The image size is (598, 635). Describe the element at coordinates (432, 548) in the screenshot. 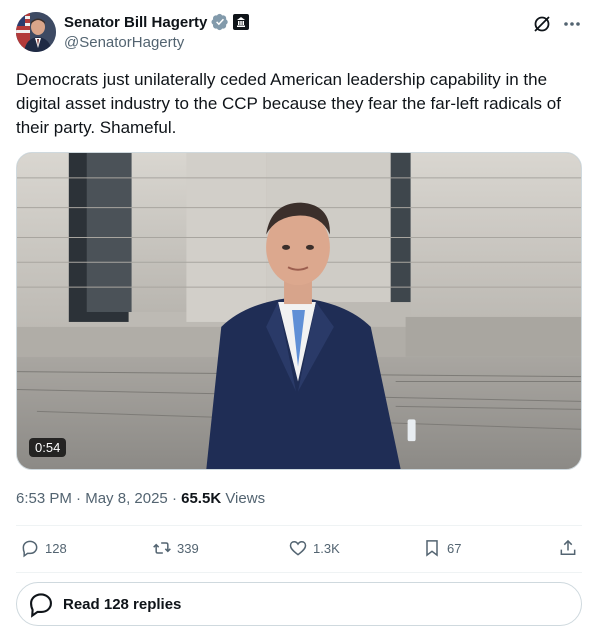

I see `bookmark-icon` at that location.